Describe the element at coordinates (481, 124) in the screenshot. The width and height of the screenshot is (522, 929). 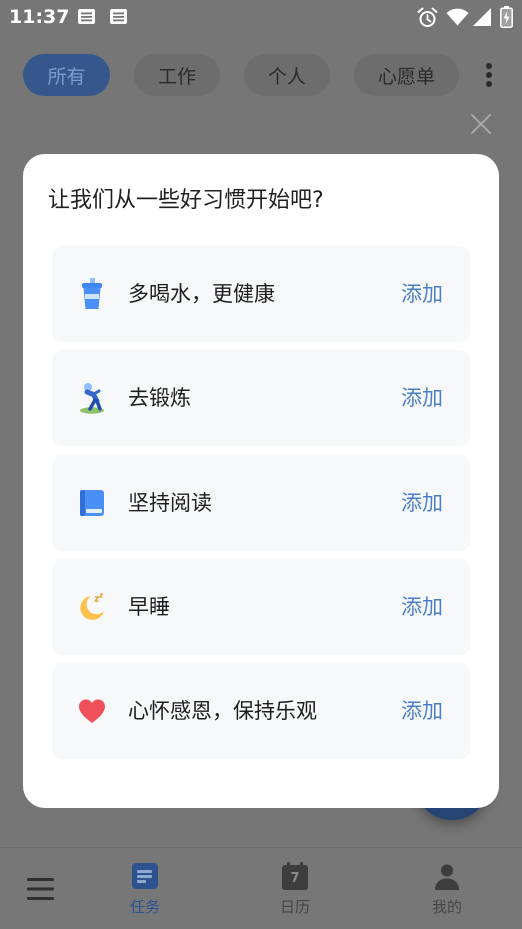
I see `close-icon` at that location.